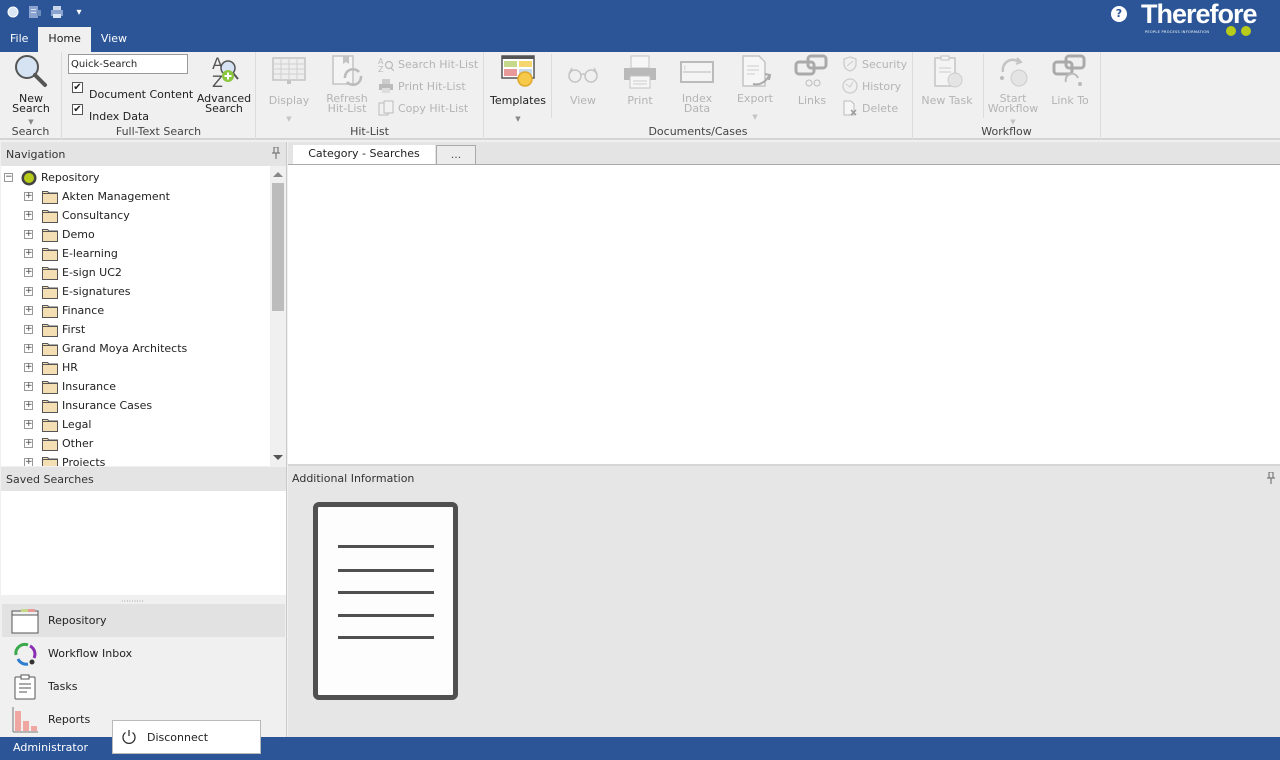 The width and height of the screenshot is (1280, 760). I want to click on group-label-documents: Documents/Cases, so click(698, 131).